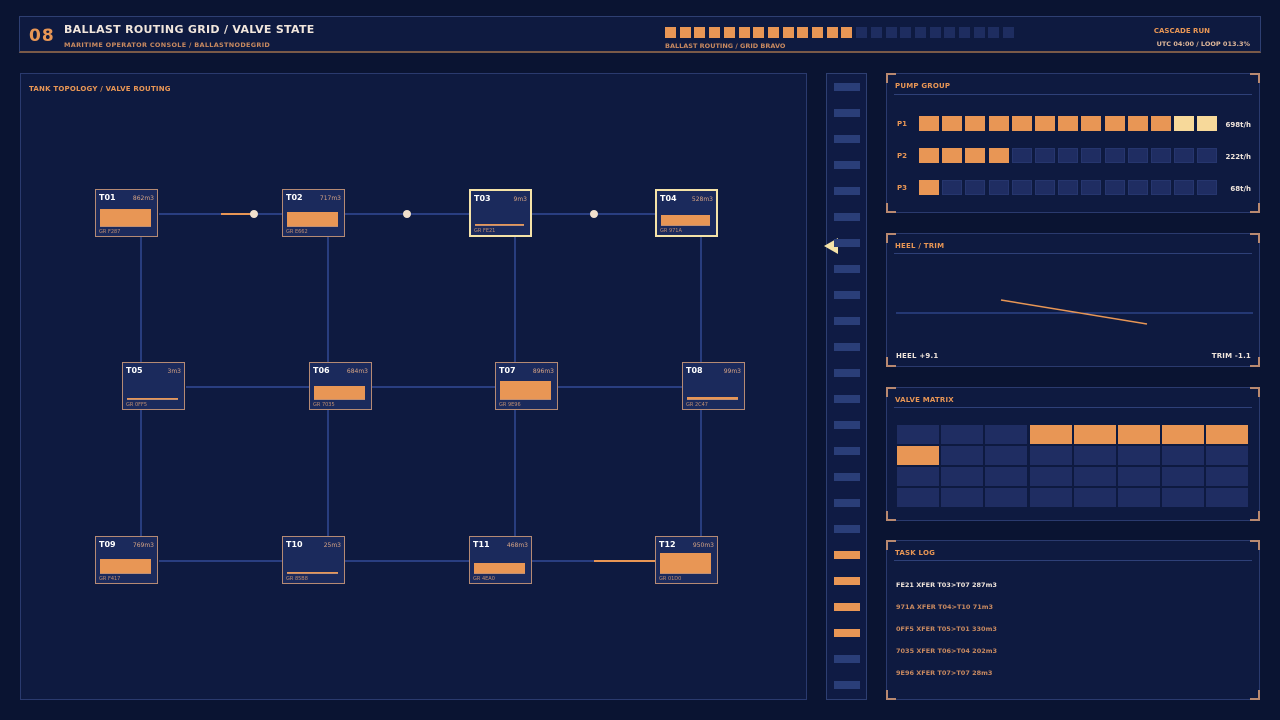  Describe the element at coordinates (1073, 143) in the screenshot. I see `pump-group-panel: PUMP GROUP P1 698t/h P2 222t/h P3 68t/h` at that location.